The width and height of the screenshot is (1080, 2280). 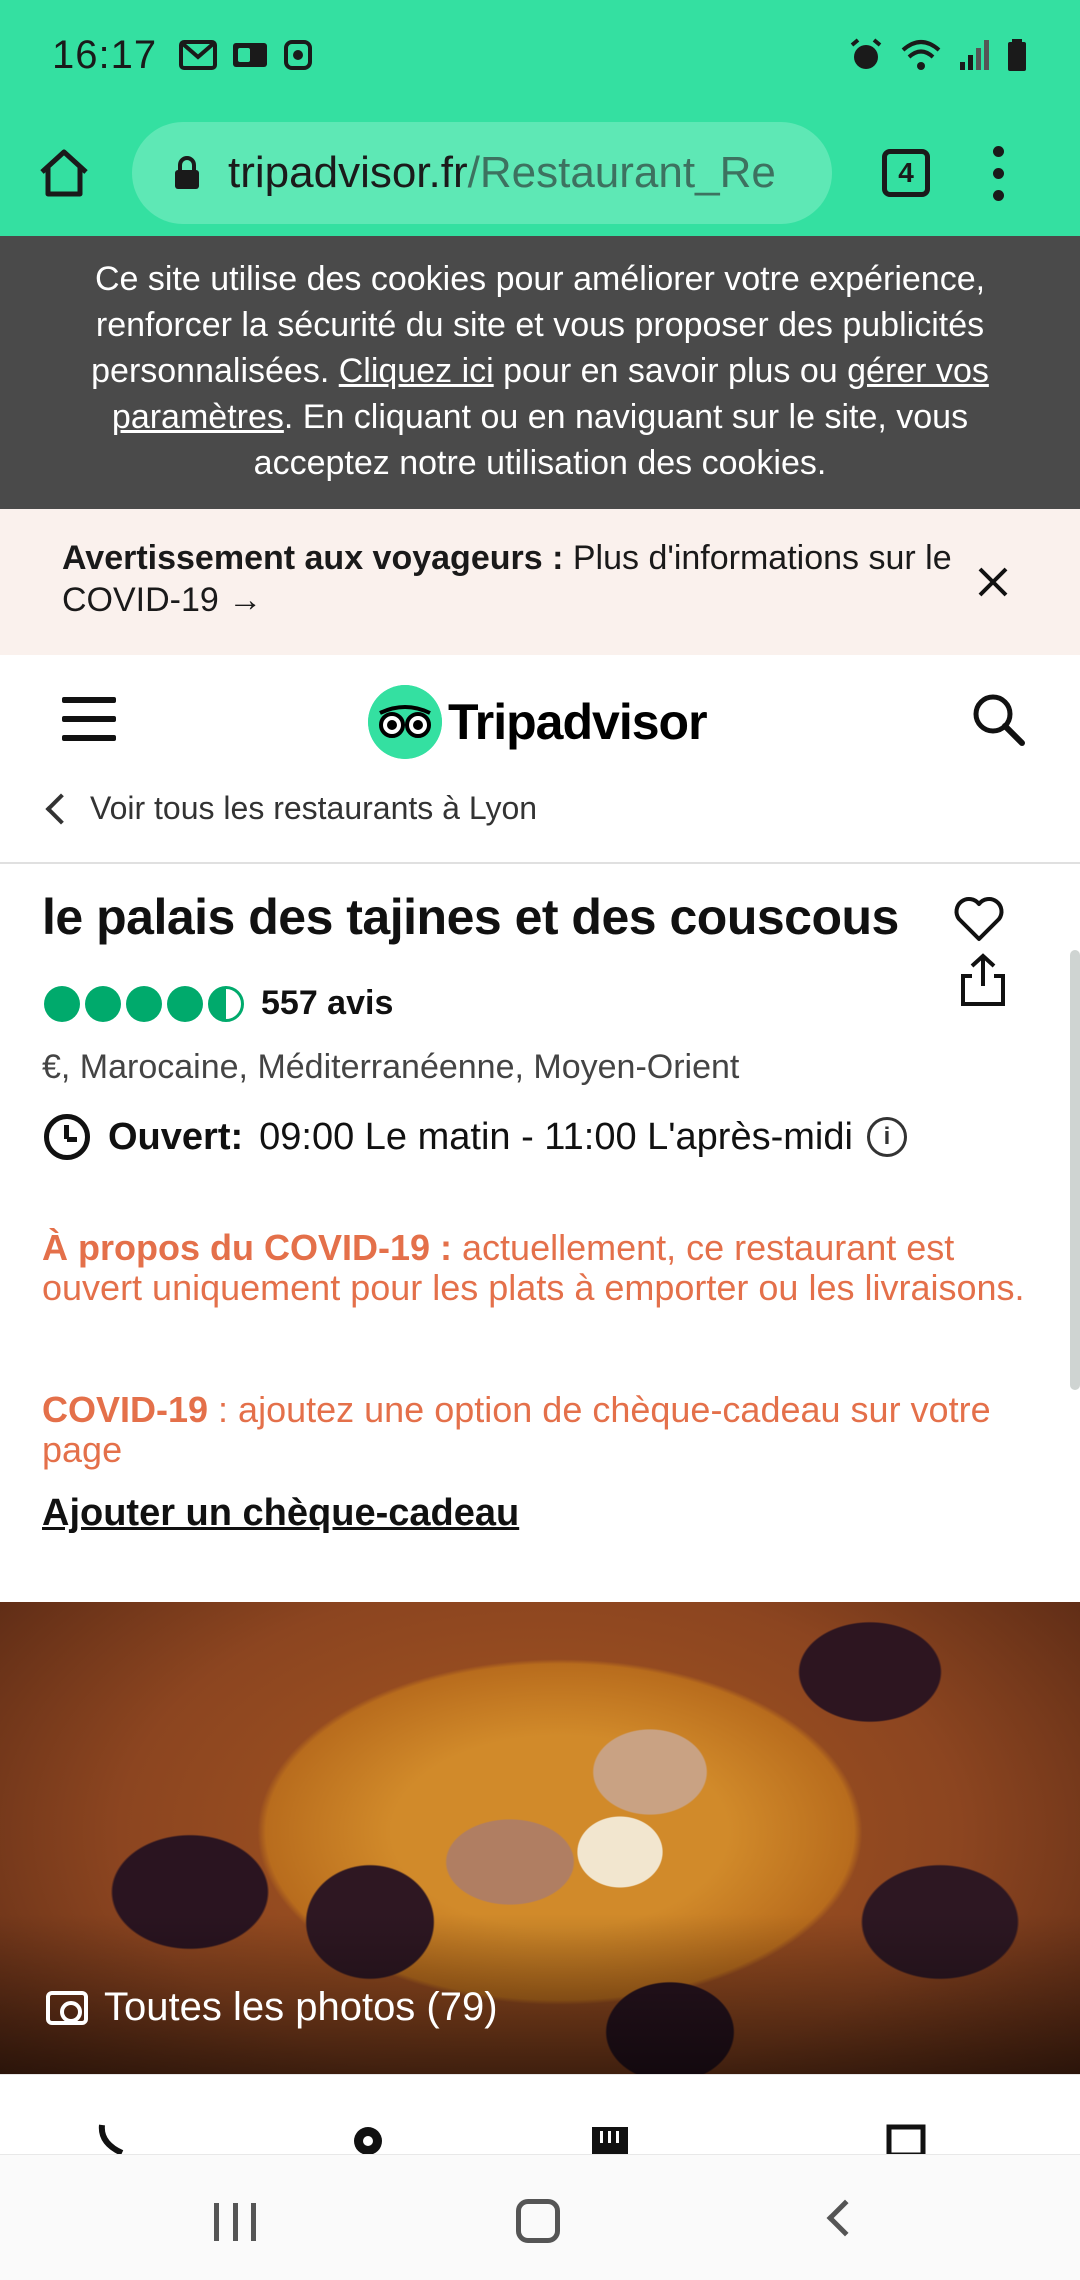 What do you see at coordinates (61, 808) in the screenshot?
I see `chevron-left-icon` at bounding box center [61, 808].